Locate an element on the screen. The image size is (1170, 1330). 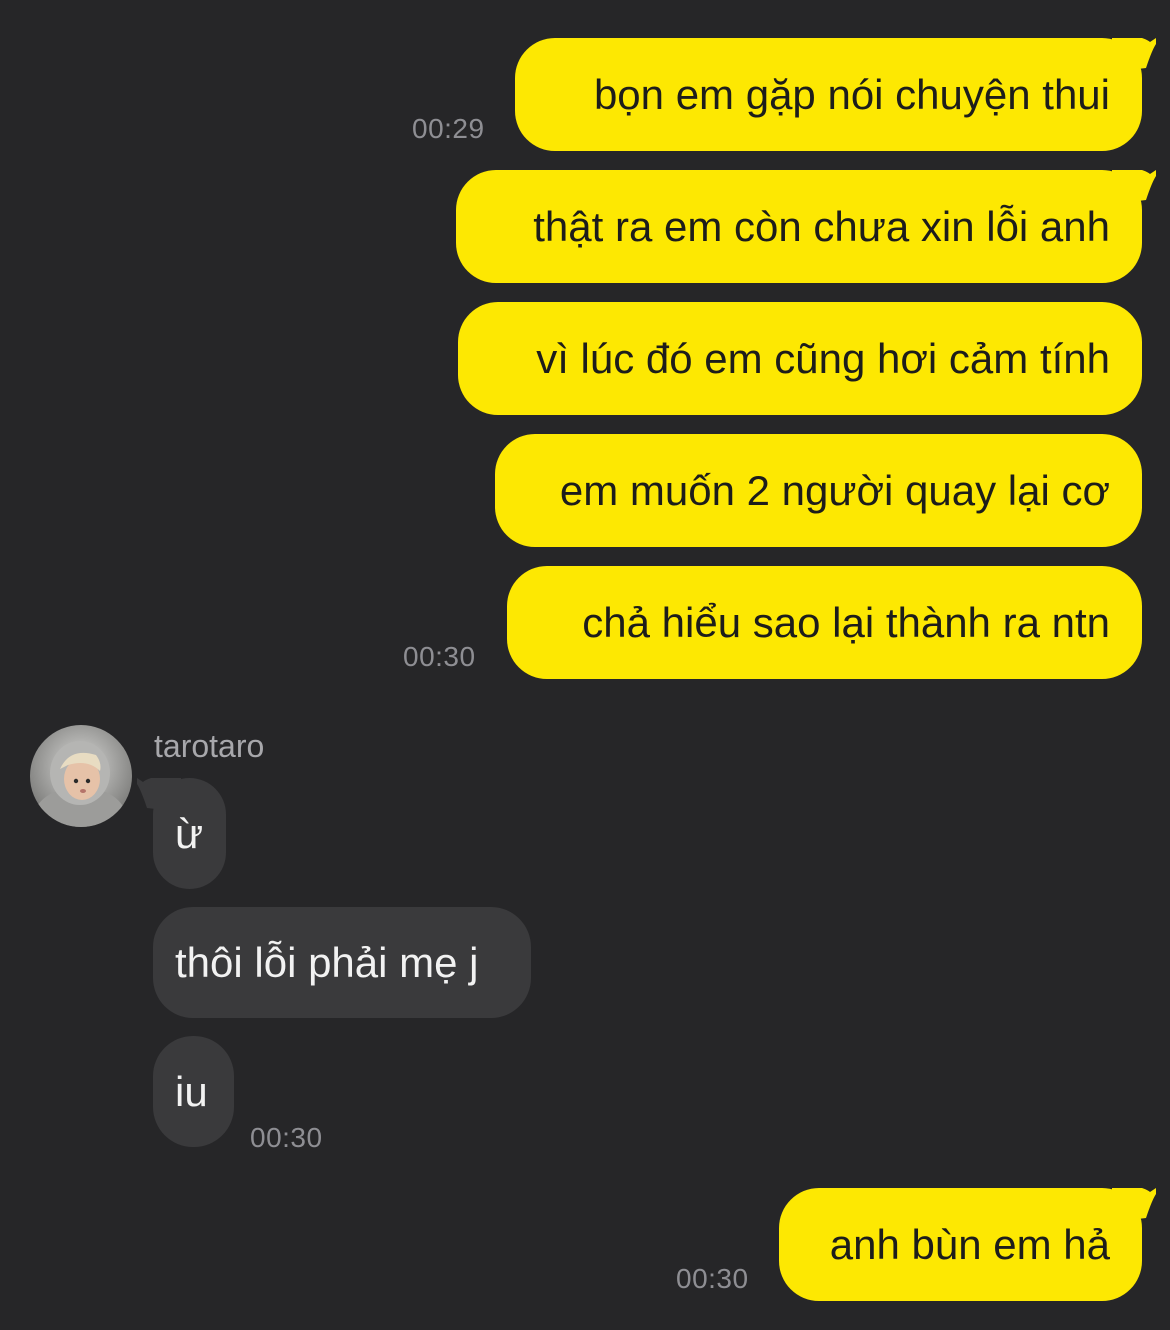
outgoing-message: thật ra em còn chưa xin lỗi anh is located at coordinates (806, 226).